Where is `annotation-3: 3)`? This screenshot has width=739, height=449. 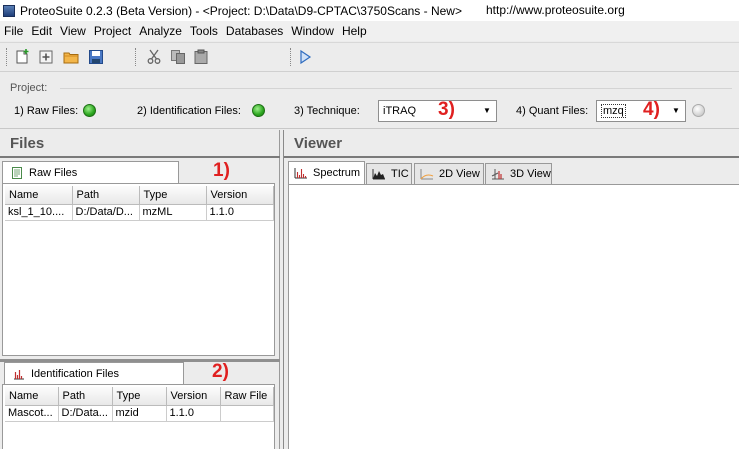
annotation-3: 3) is located at coordinates (446, 109).